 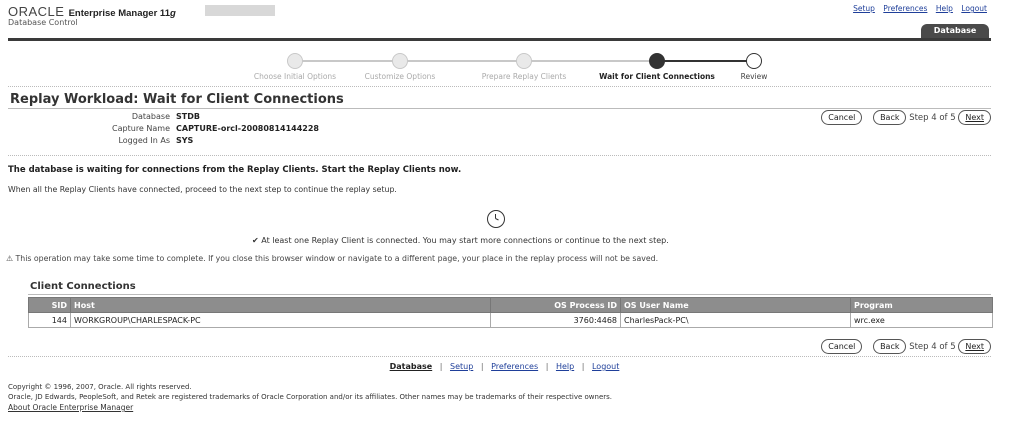 I want to click on brand-text: ORACLE, so click(x=36, y=11).